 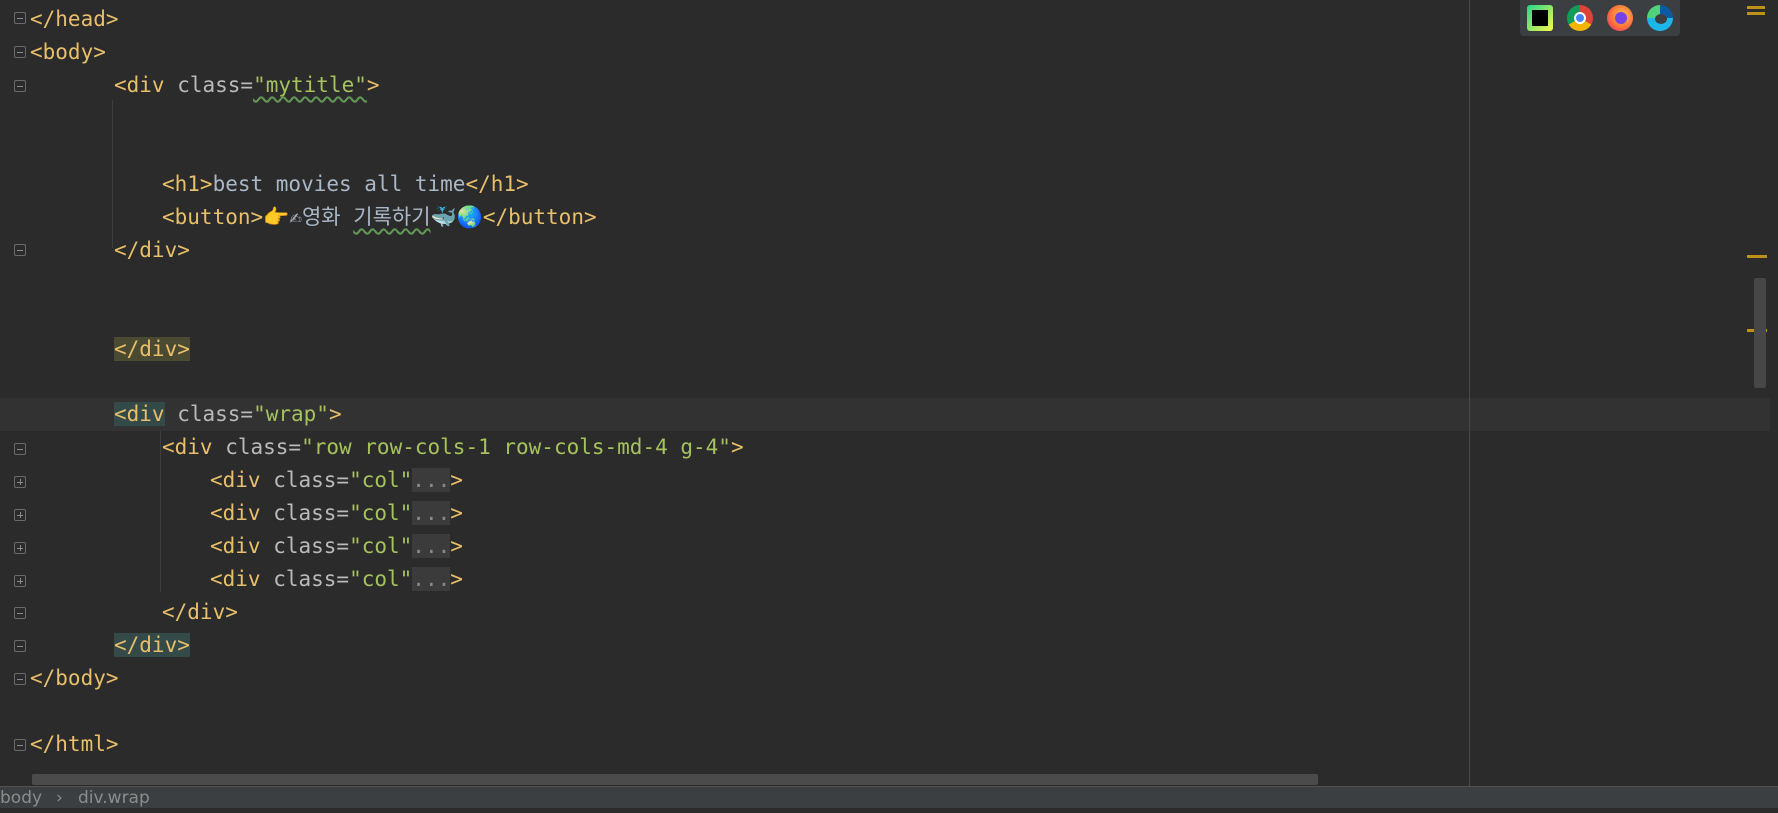 I want to click on browser-preview-toolbar, so click(x=1600, y=18).